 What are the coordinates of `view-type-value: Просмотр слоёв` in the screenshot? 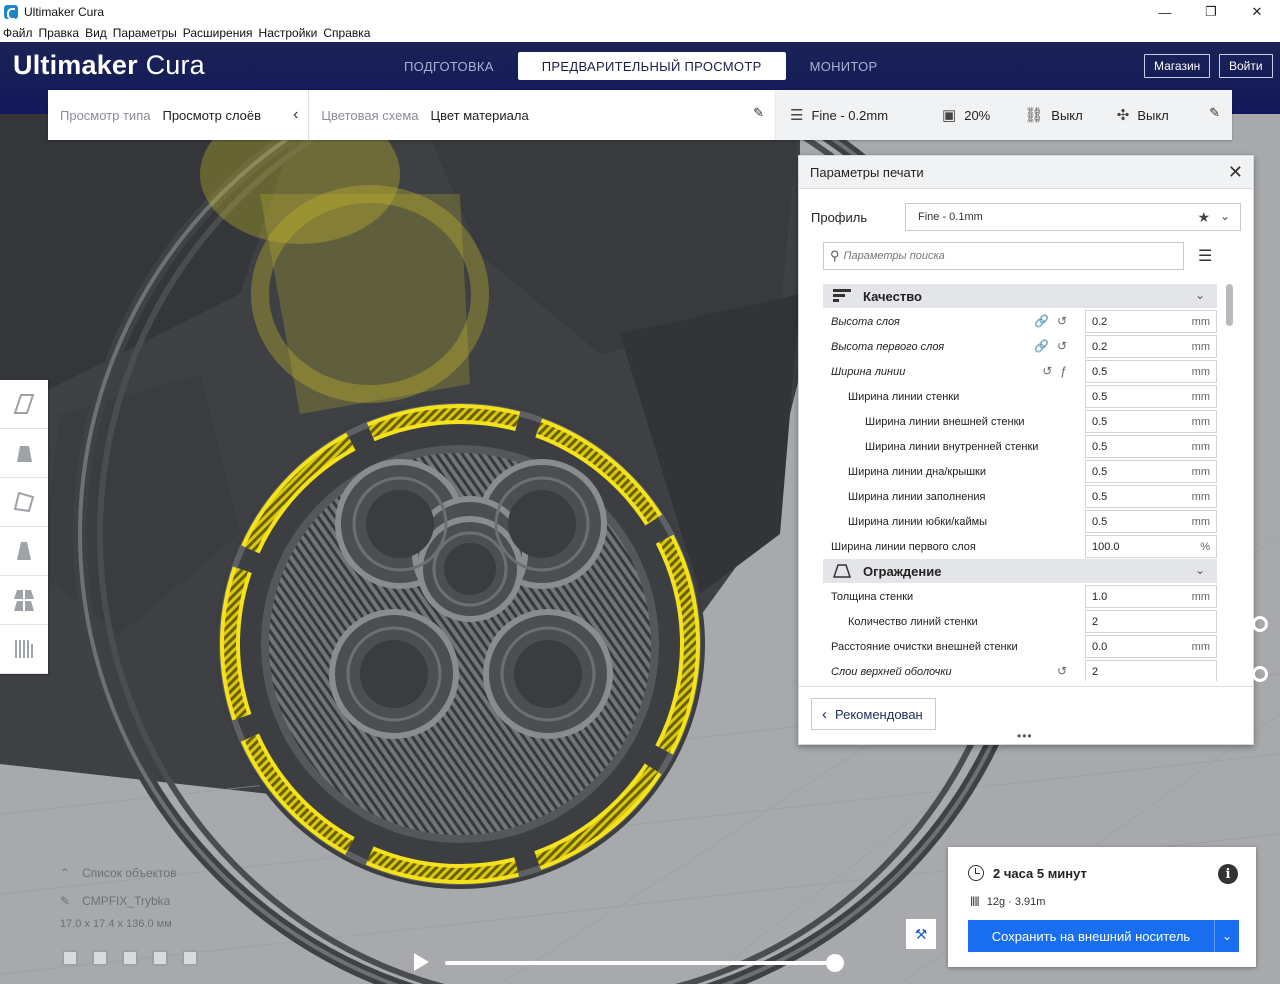 It's located at (211, 115).